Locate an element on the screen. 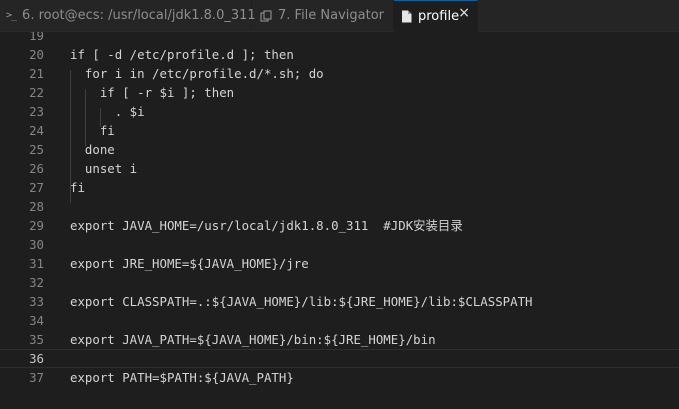 The height and width of the screenshot is (409, 679). line-number: 36 is located at coordinates (36, 358).